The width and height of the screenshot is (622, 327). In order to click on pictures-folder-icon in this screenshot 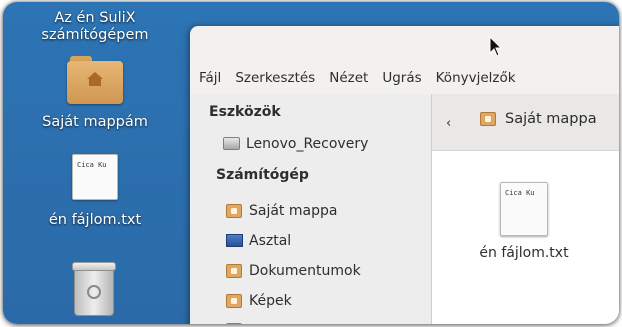, I will do `click(234, 301)`.